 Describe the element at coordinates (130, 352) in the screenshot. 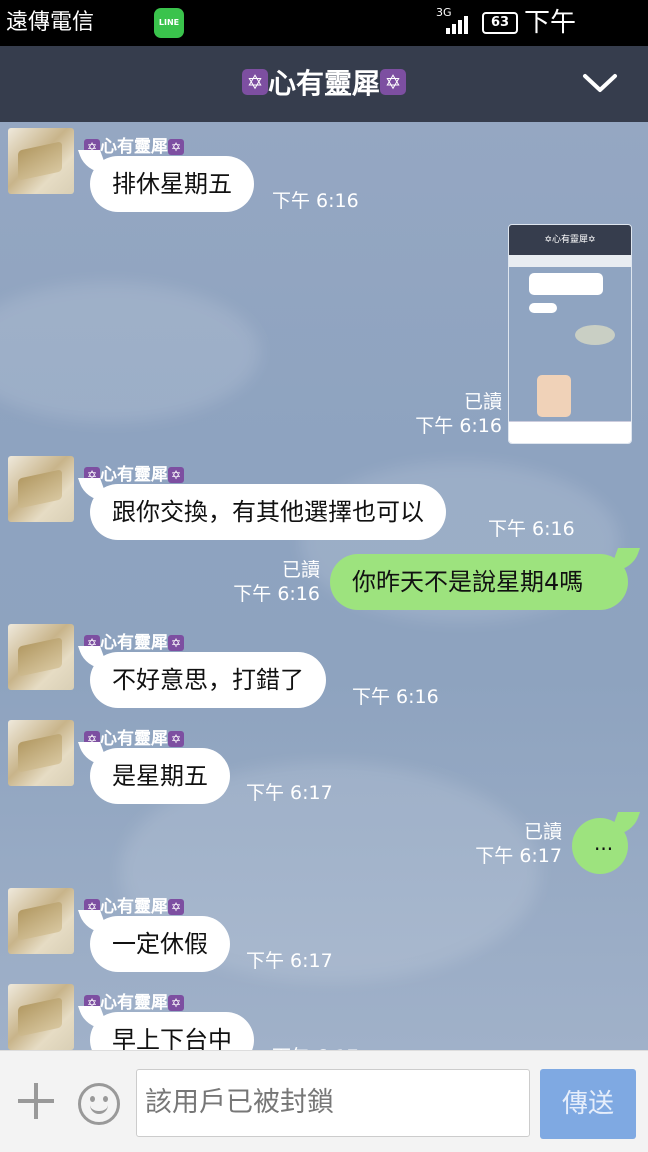

I see `cloud-decoration` at that location.